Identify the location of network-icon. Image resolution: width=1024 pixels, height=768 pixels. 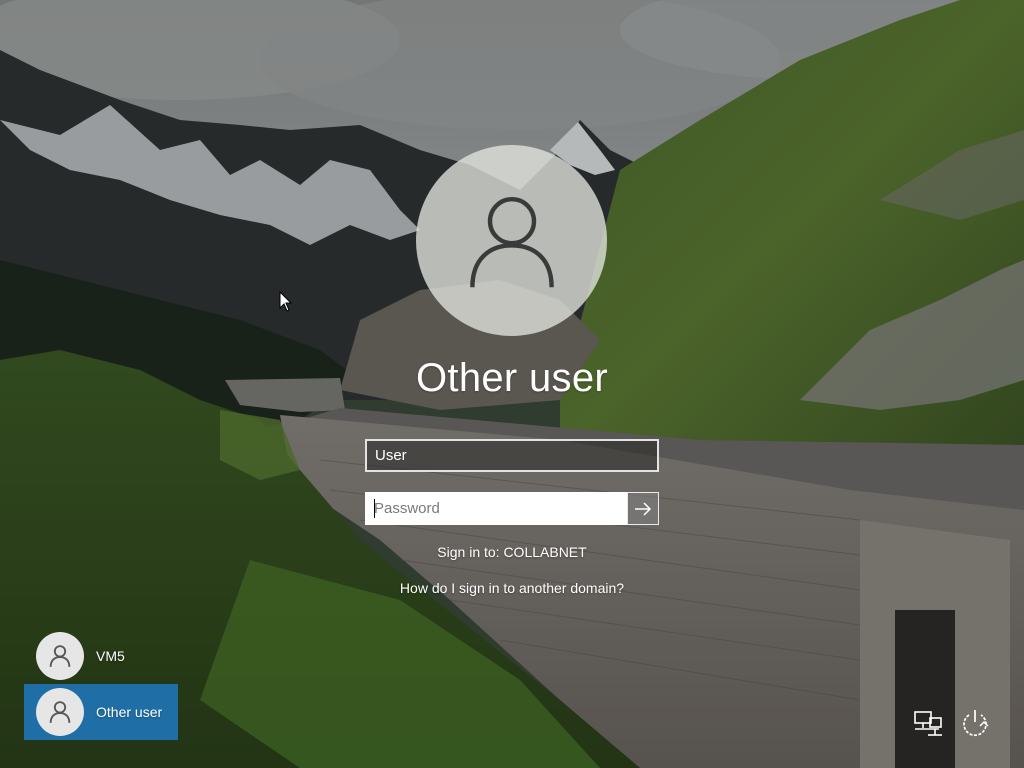
(928, 723).